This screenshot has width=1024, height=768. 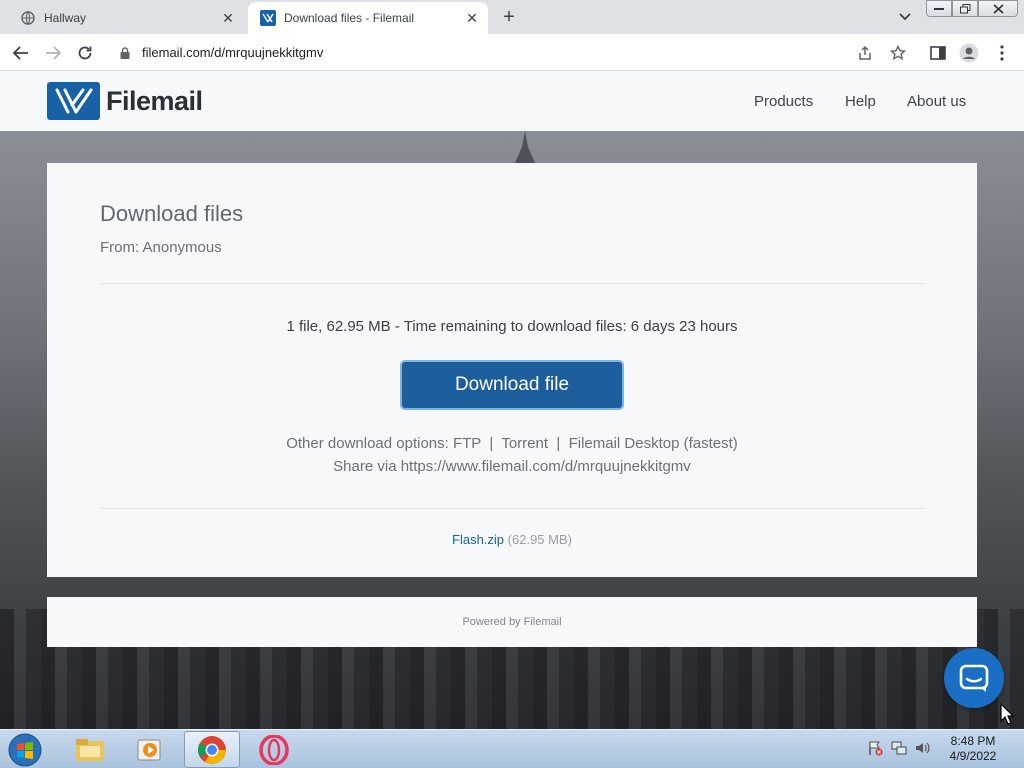 I want to click on file-size: (62.95 MB), so click(x=539, y=539).